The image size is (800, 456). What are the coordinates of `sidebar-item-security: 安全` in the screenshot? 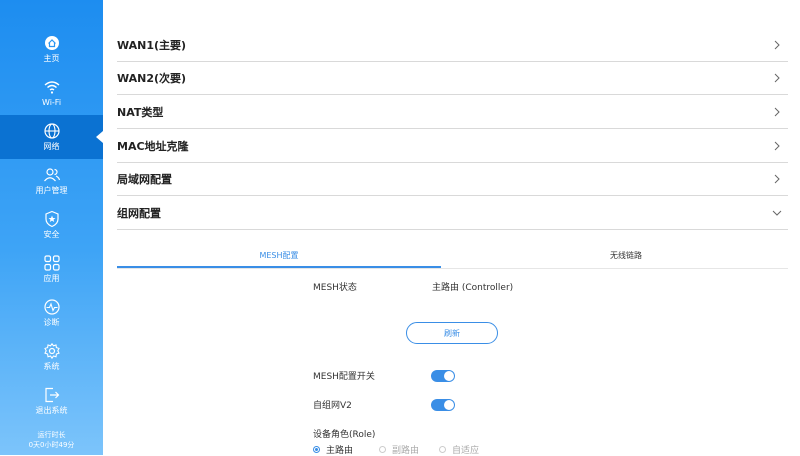 It's located at (51, 225).